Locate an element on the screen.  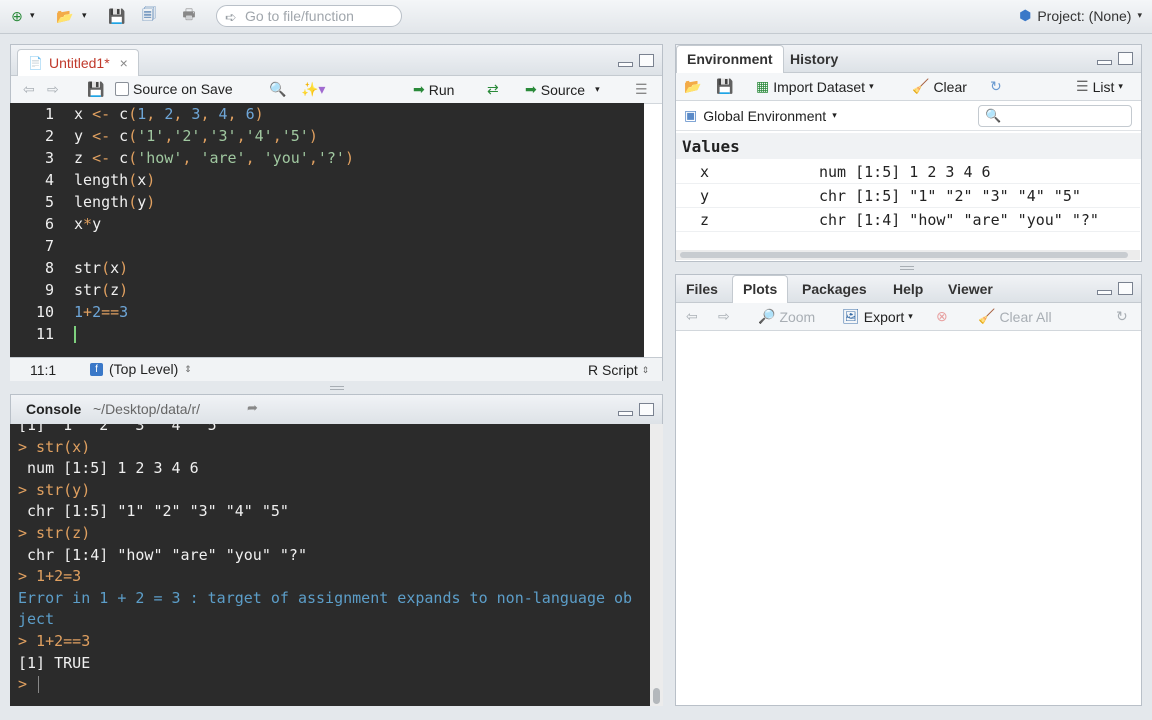
tab-untitled1: 📄 Untitled1* × is located at coordinates (78, 62).